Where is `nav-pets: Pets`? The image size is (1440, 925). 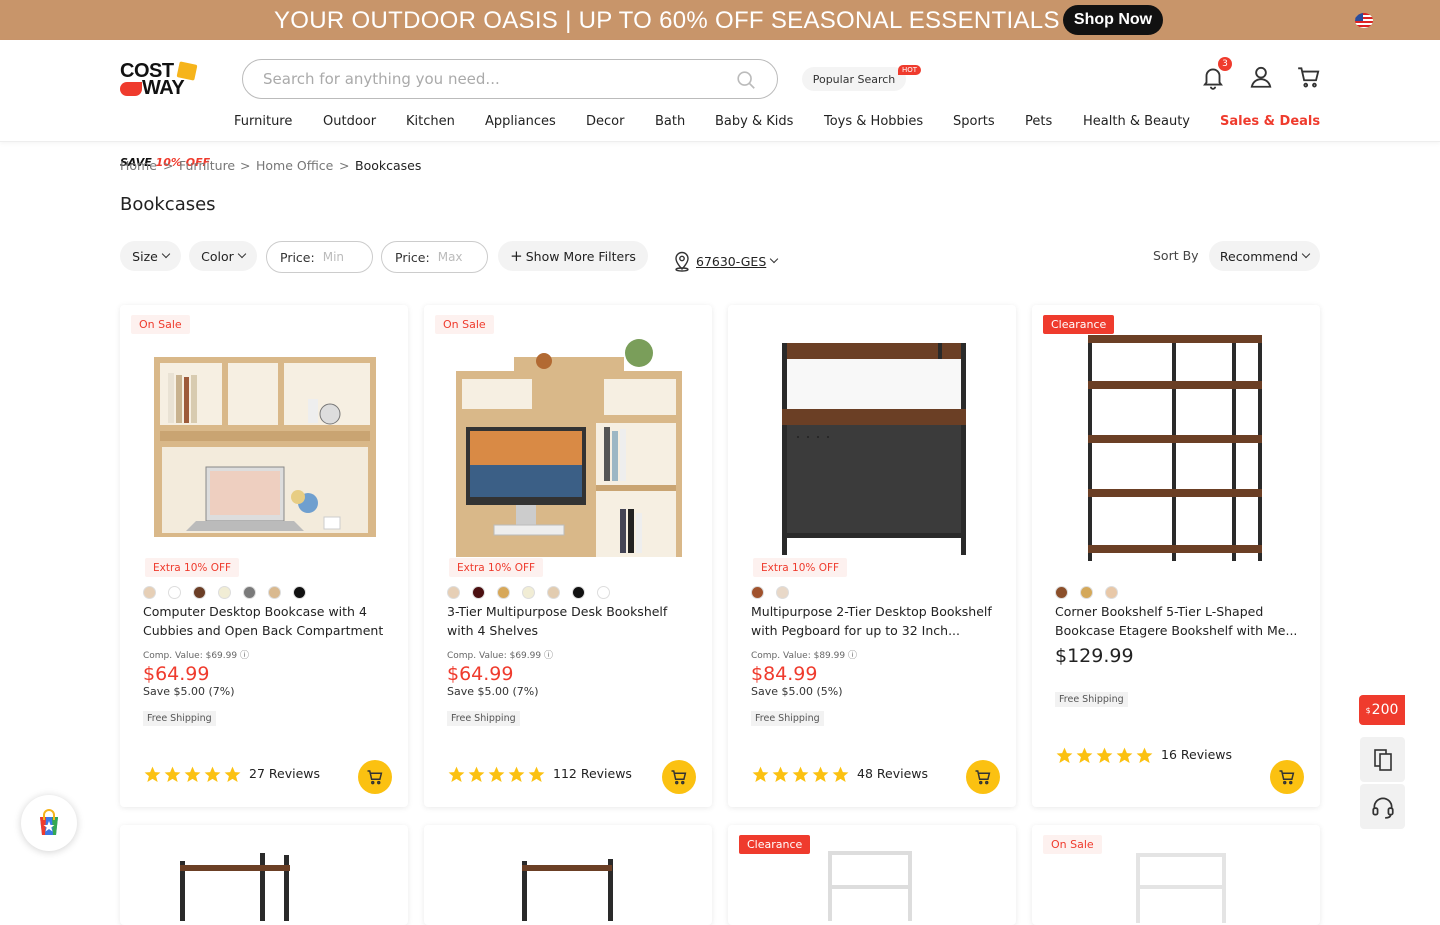
nav-pets: Pets is located at coordinates (1038, 121).